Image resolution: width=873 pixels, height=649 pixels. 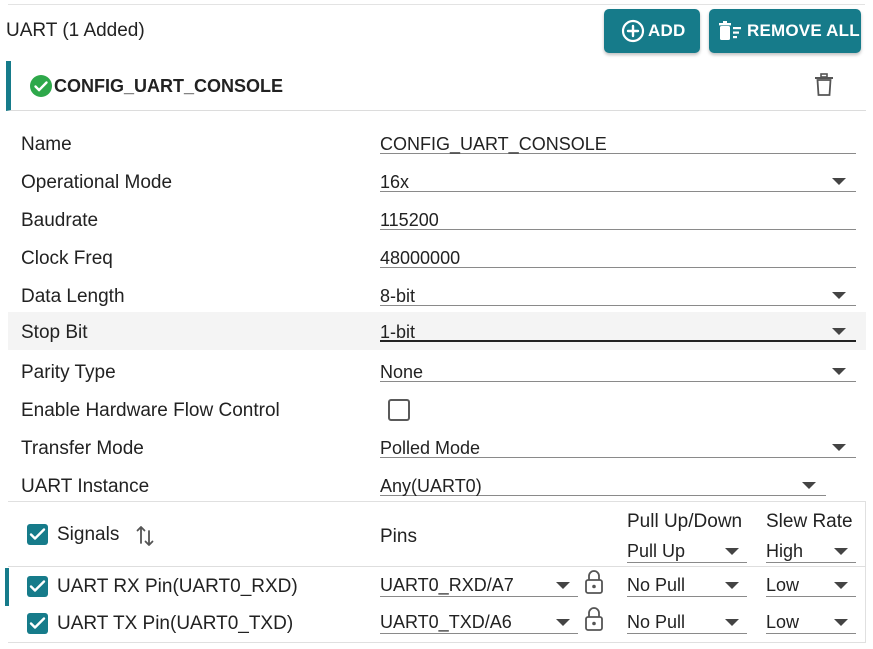 I want to click on property-label: Transfer Mode, so click(x=82, y=448).